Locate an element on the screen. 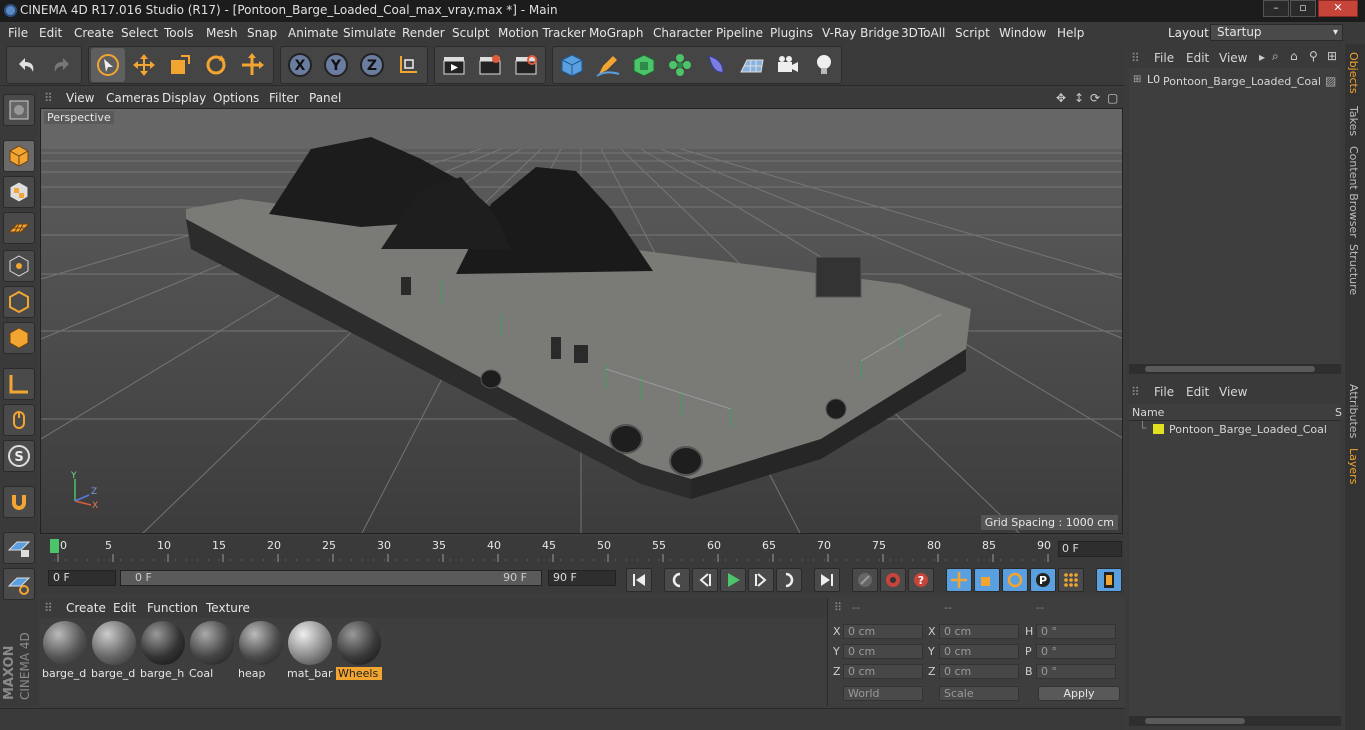  rotate-button is located at coordinates (216, 65).